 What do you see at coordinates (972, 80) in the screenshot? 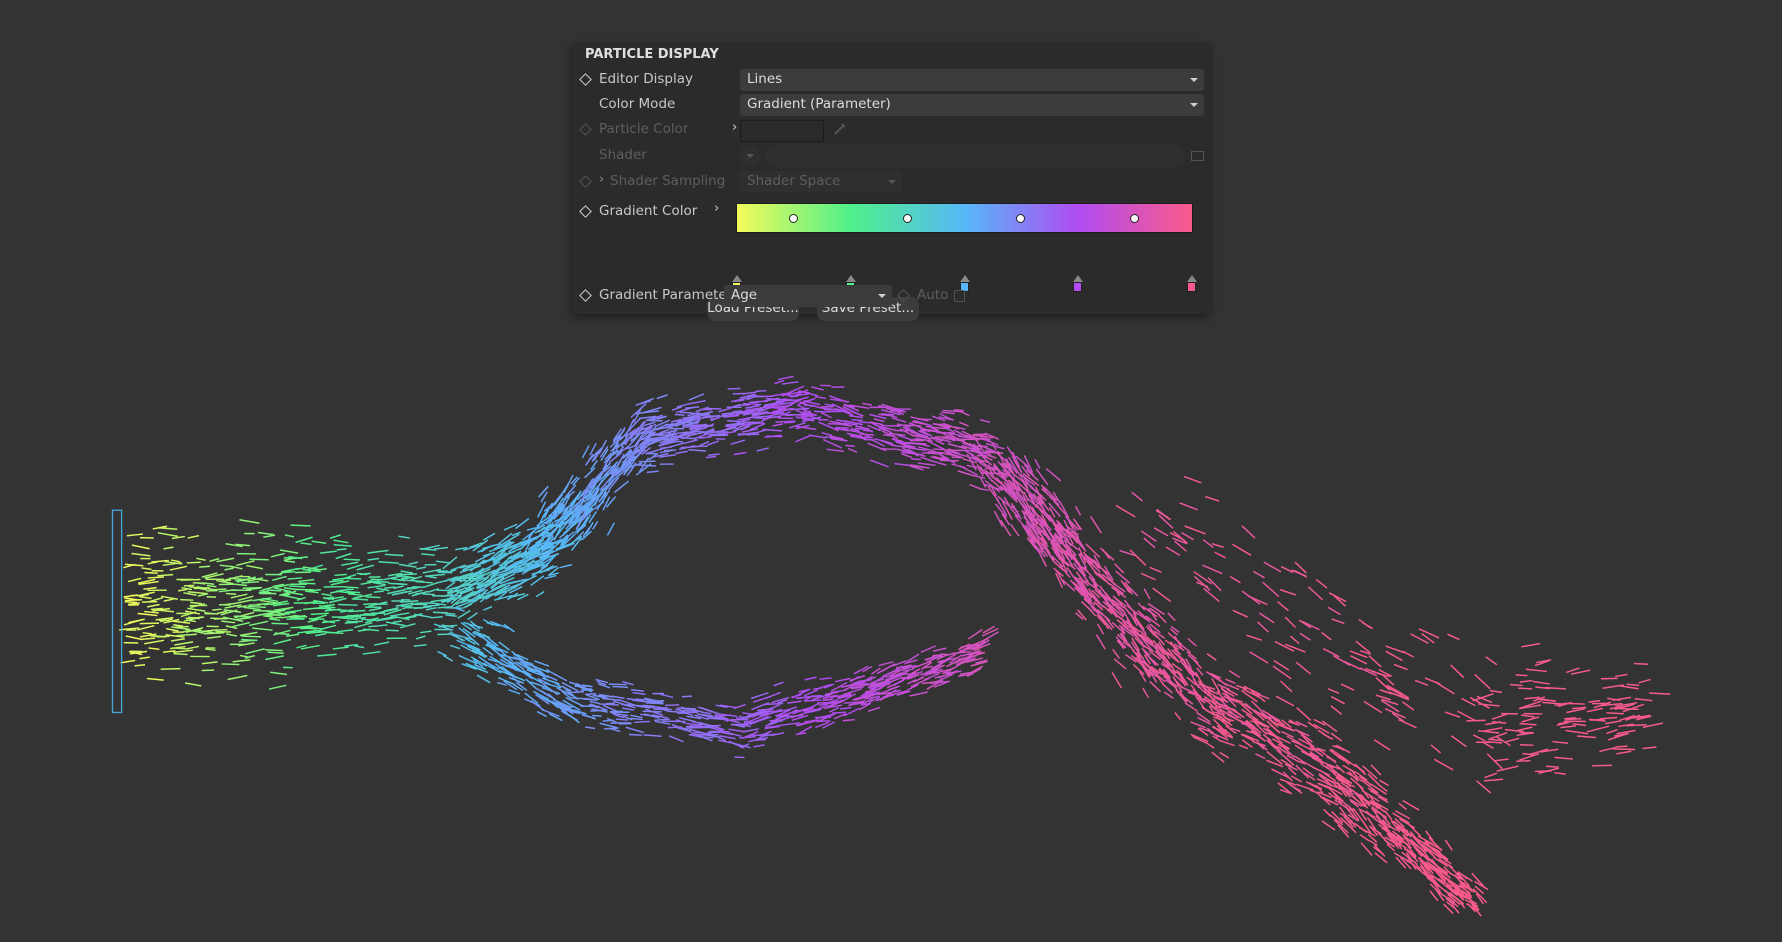
I see `editor-display-dropdown: Lines` at bounding box center [972, 80].